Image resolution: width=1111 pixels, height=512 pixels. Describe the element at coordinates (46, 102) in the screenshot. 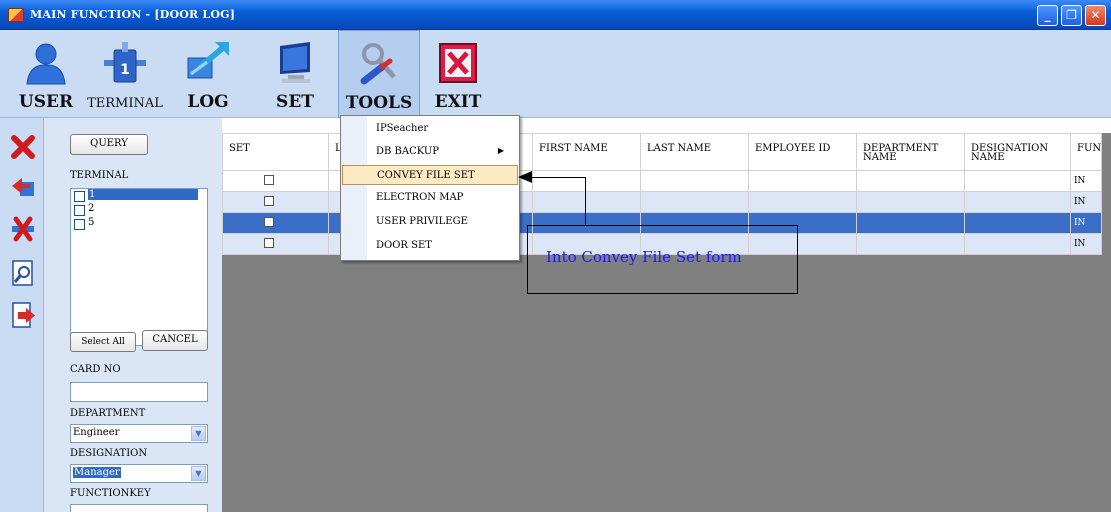

I see `toolbar-user-label: USER` at that location.